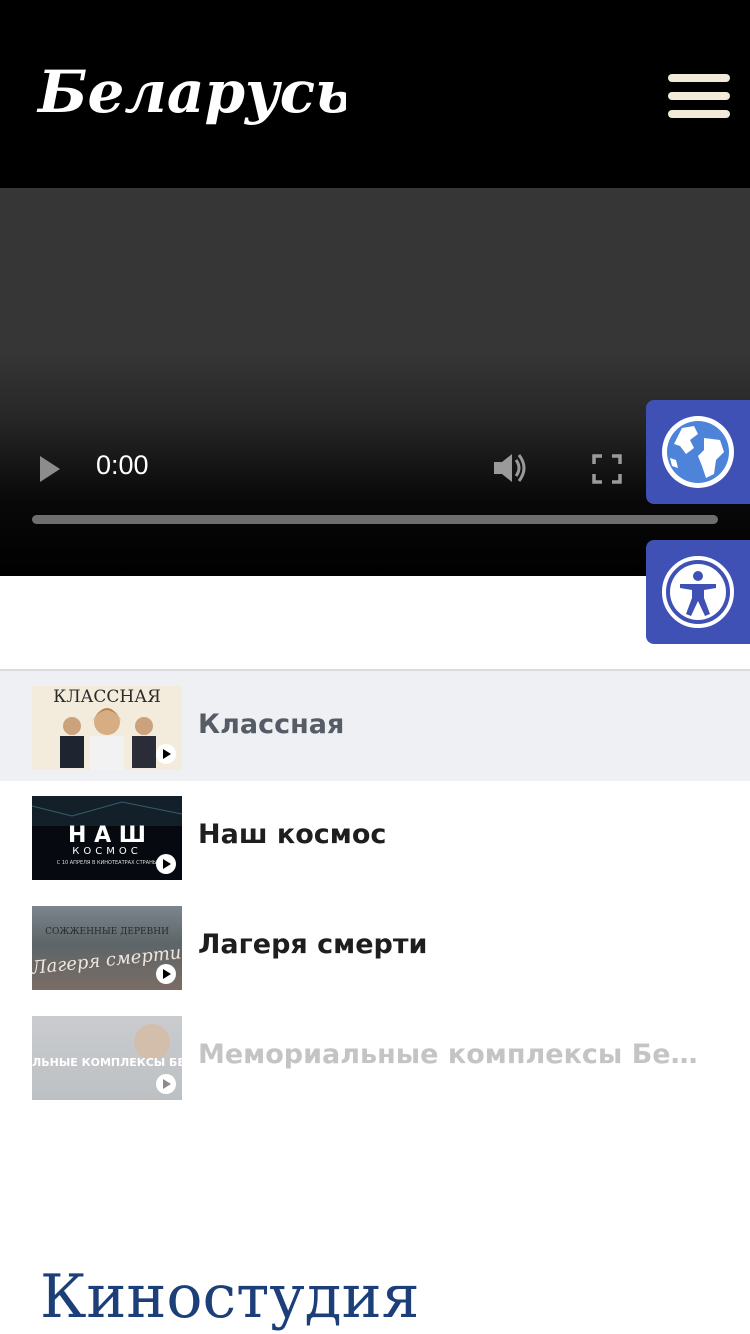  What do you see at coordinates (107, 697) in the screenshot?
I see `svg-text: КЛАССНАЯ` at bounding box center [107, 697].